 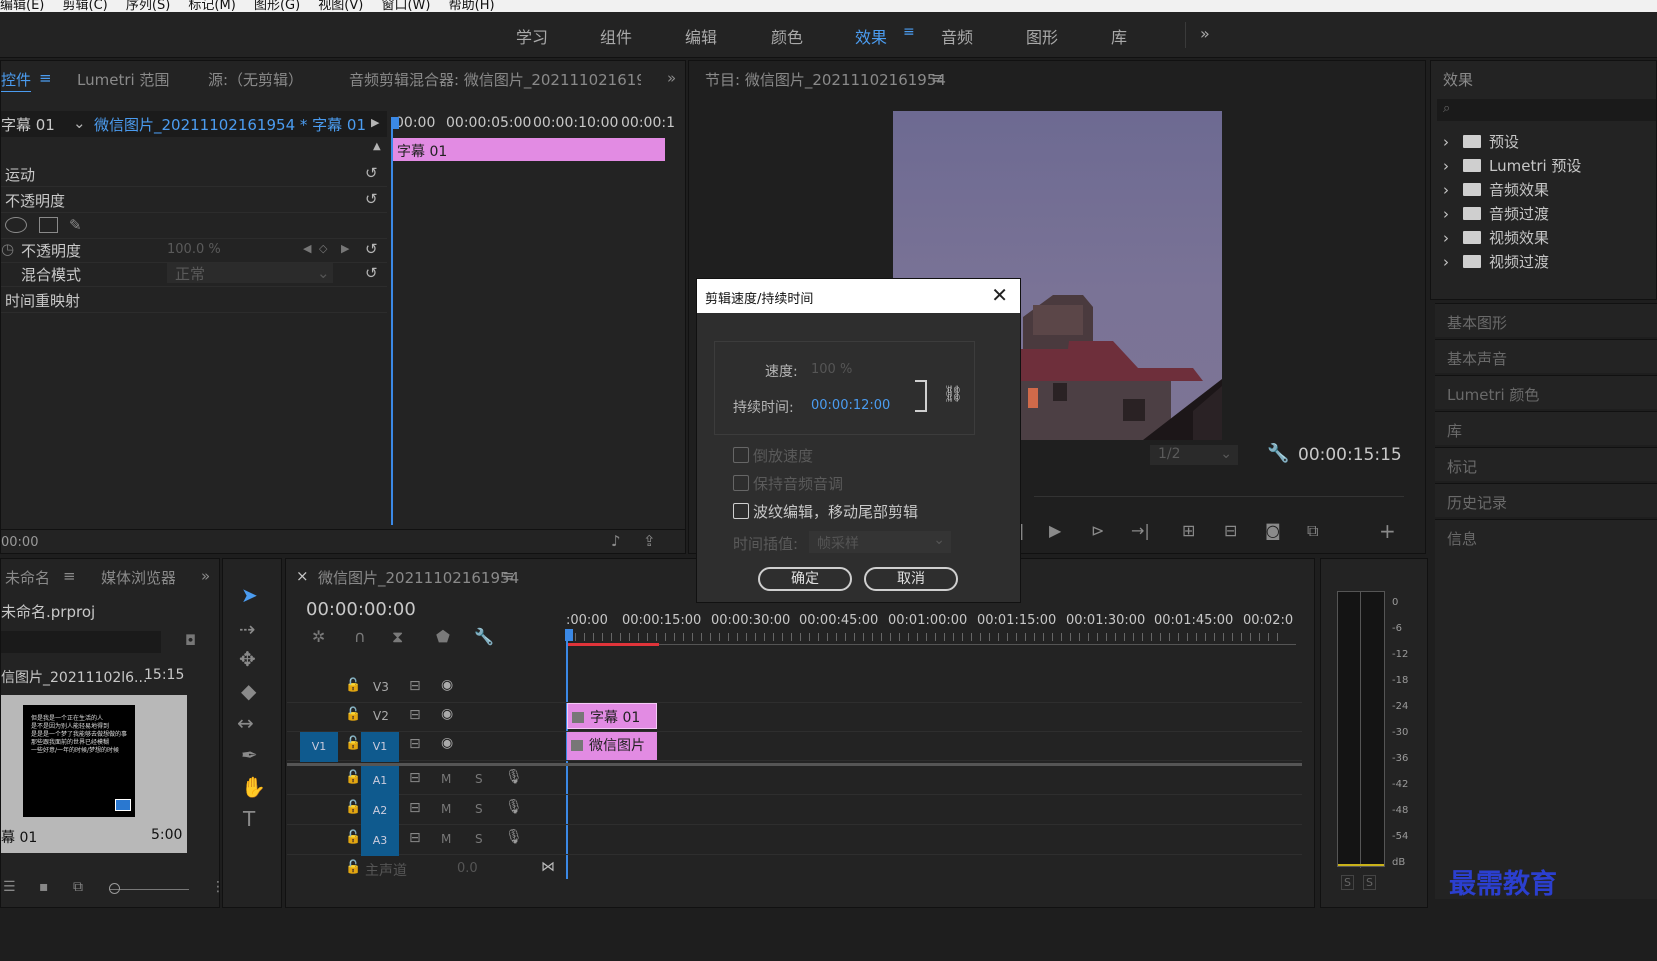 What do you see at coordinates (392, 325) in the screenshot?
I see `playhead-line` at bounding box center [392, 325].